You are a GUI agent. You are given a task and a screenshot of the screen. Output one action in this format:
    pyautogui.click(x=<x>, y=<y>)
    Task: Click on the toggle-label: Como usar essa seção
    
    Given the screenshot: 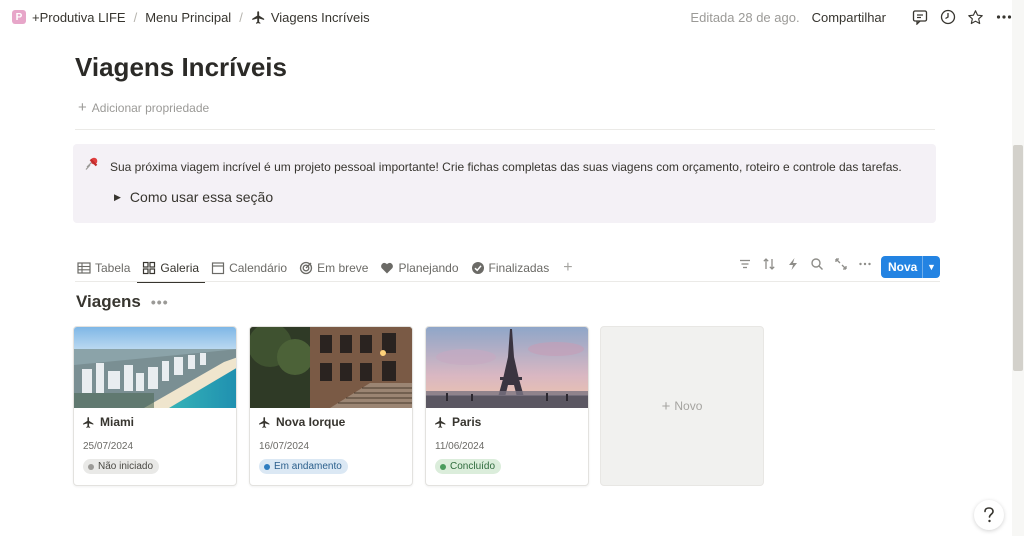 What is the action you would take?
    pyautogui.click(x=201, y=197)
    